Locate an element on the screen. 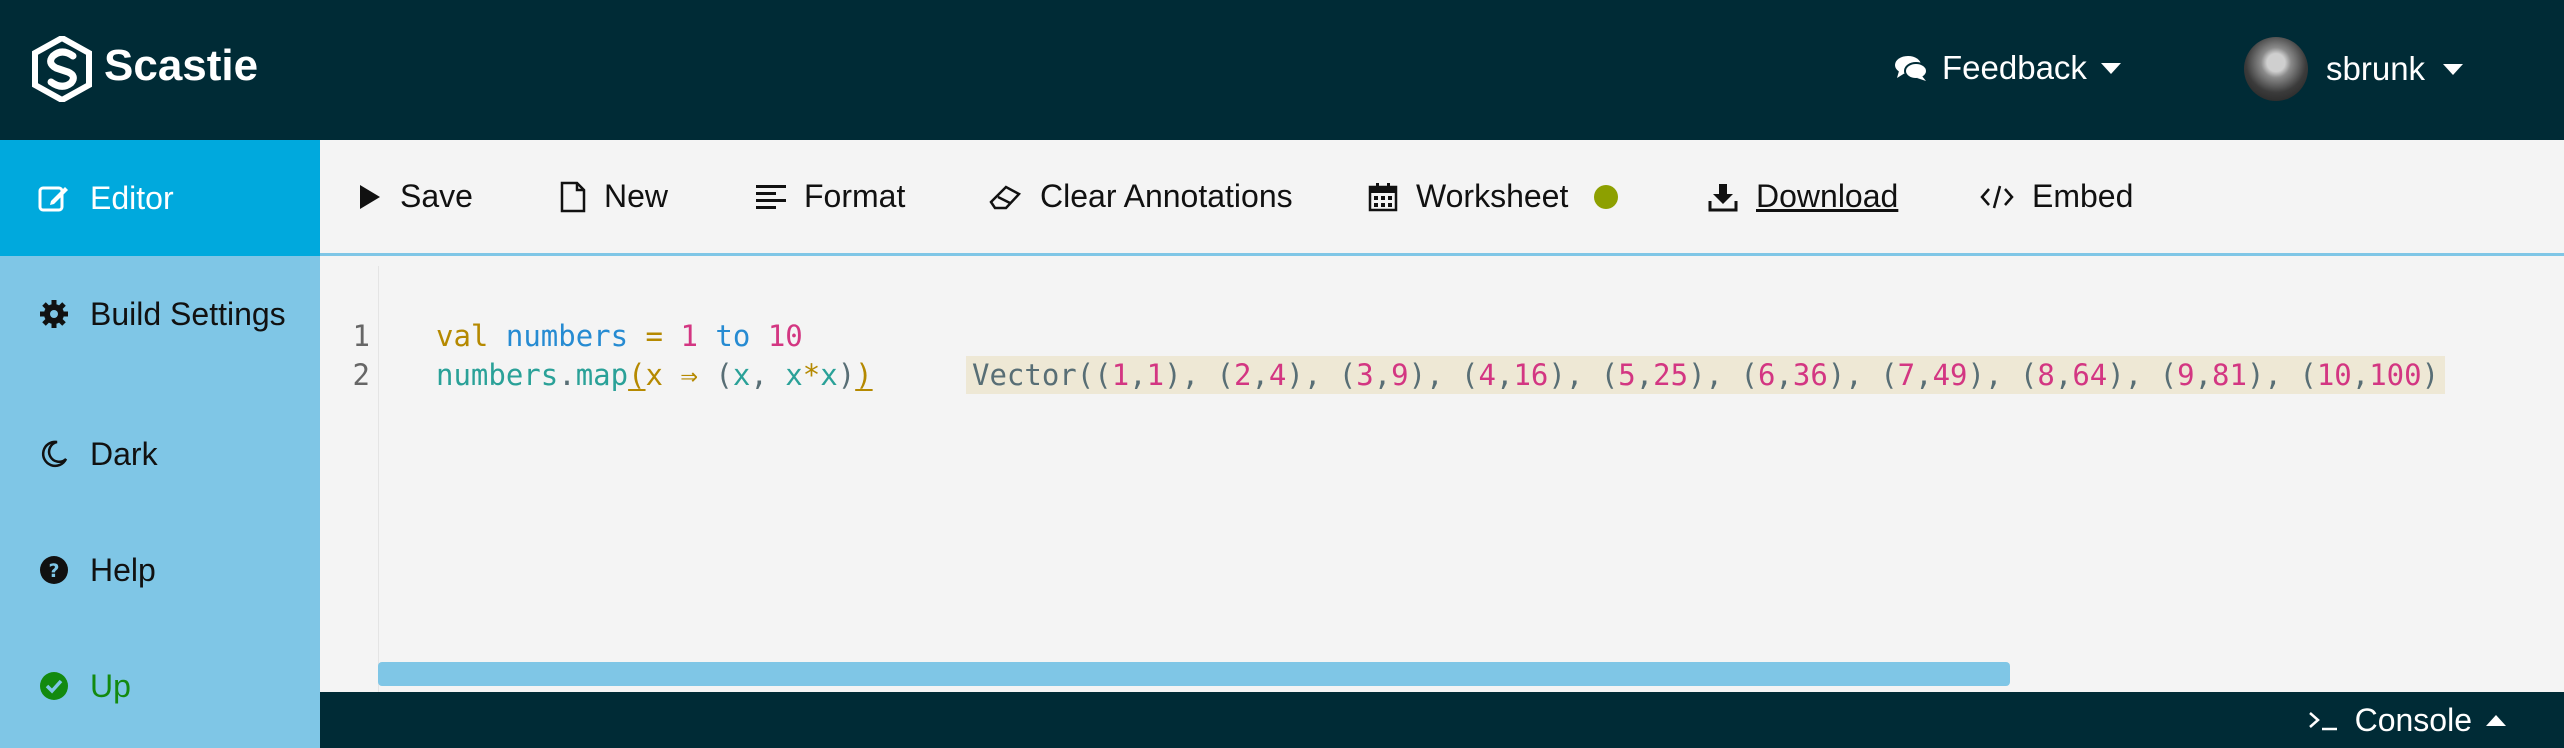 This screenshot has width=2564, height=748. line-number: 1 is located at coordinates (361, 336).